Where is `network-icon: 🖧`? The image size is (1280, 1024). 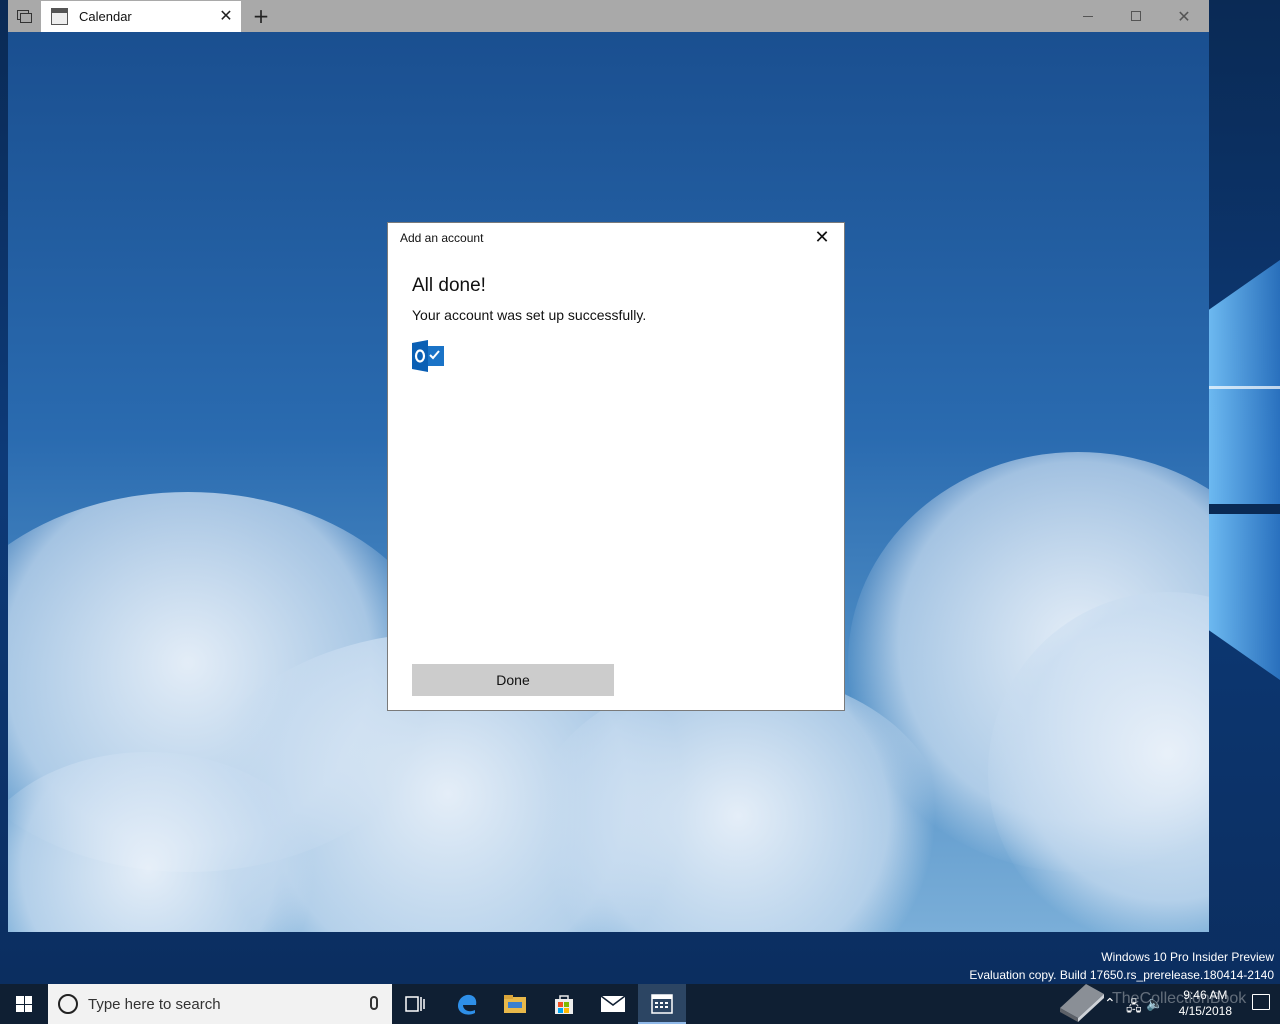
network-icon: 🖧 is located at coordinates (1134, 1008).